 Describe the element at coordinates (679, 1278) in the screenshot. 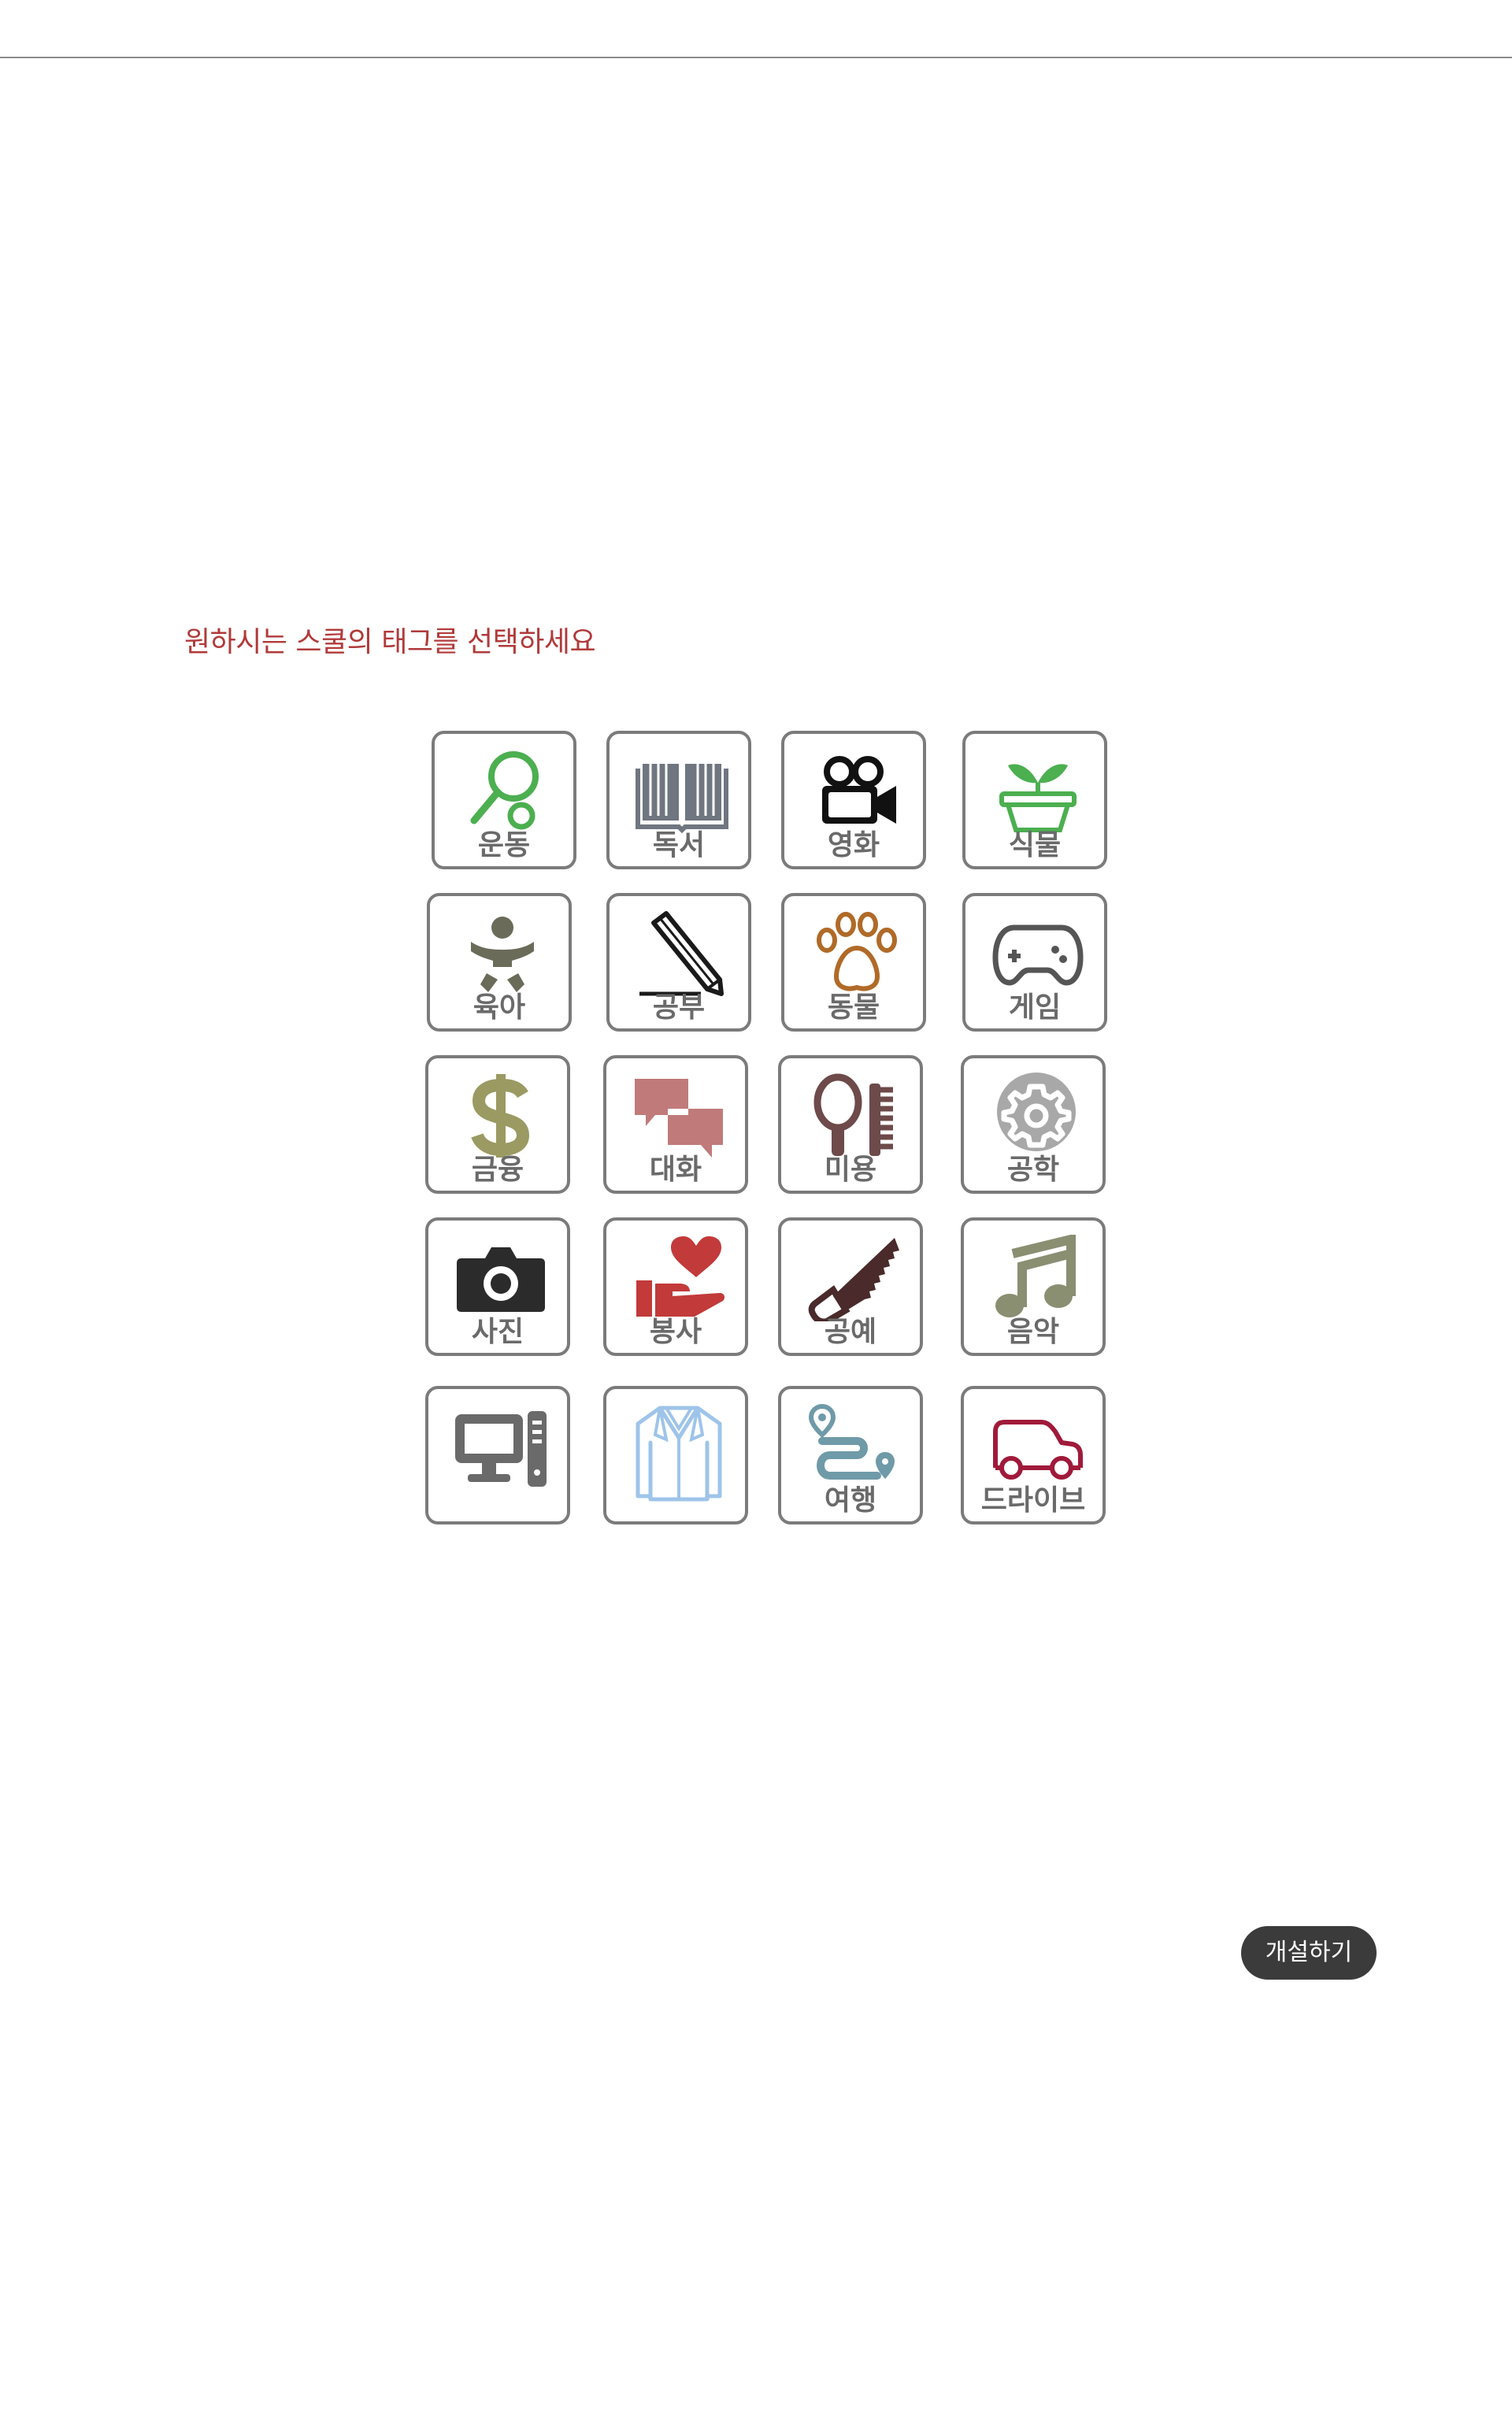

I see `heart-hand-icon` at that location.